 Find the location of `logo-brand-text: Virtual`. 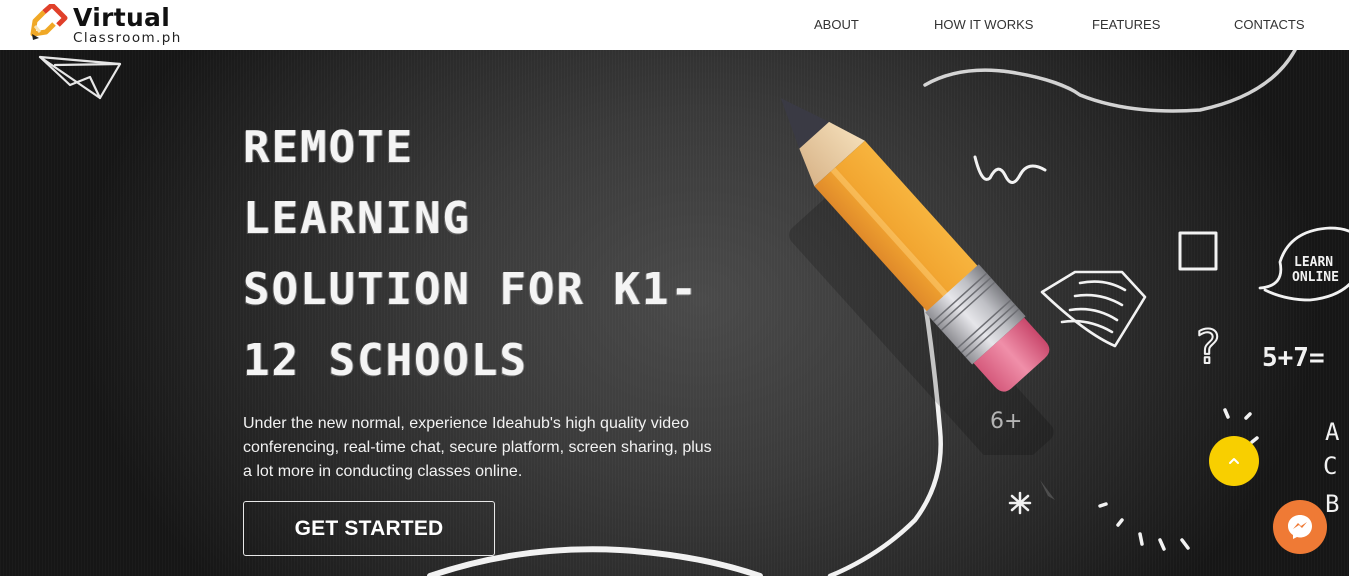

logo-brand-text: Virtual is located at coordinates (122, 17).